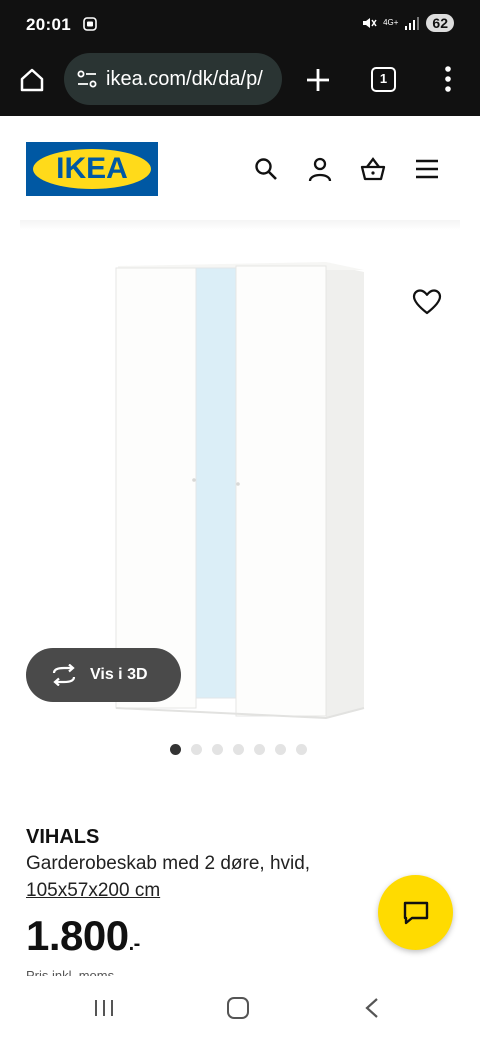  I want to click on price-value: 1.800, so click(77, 935).